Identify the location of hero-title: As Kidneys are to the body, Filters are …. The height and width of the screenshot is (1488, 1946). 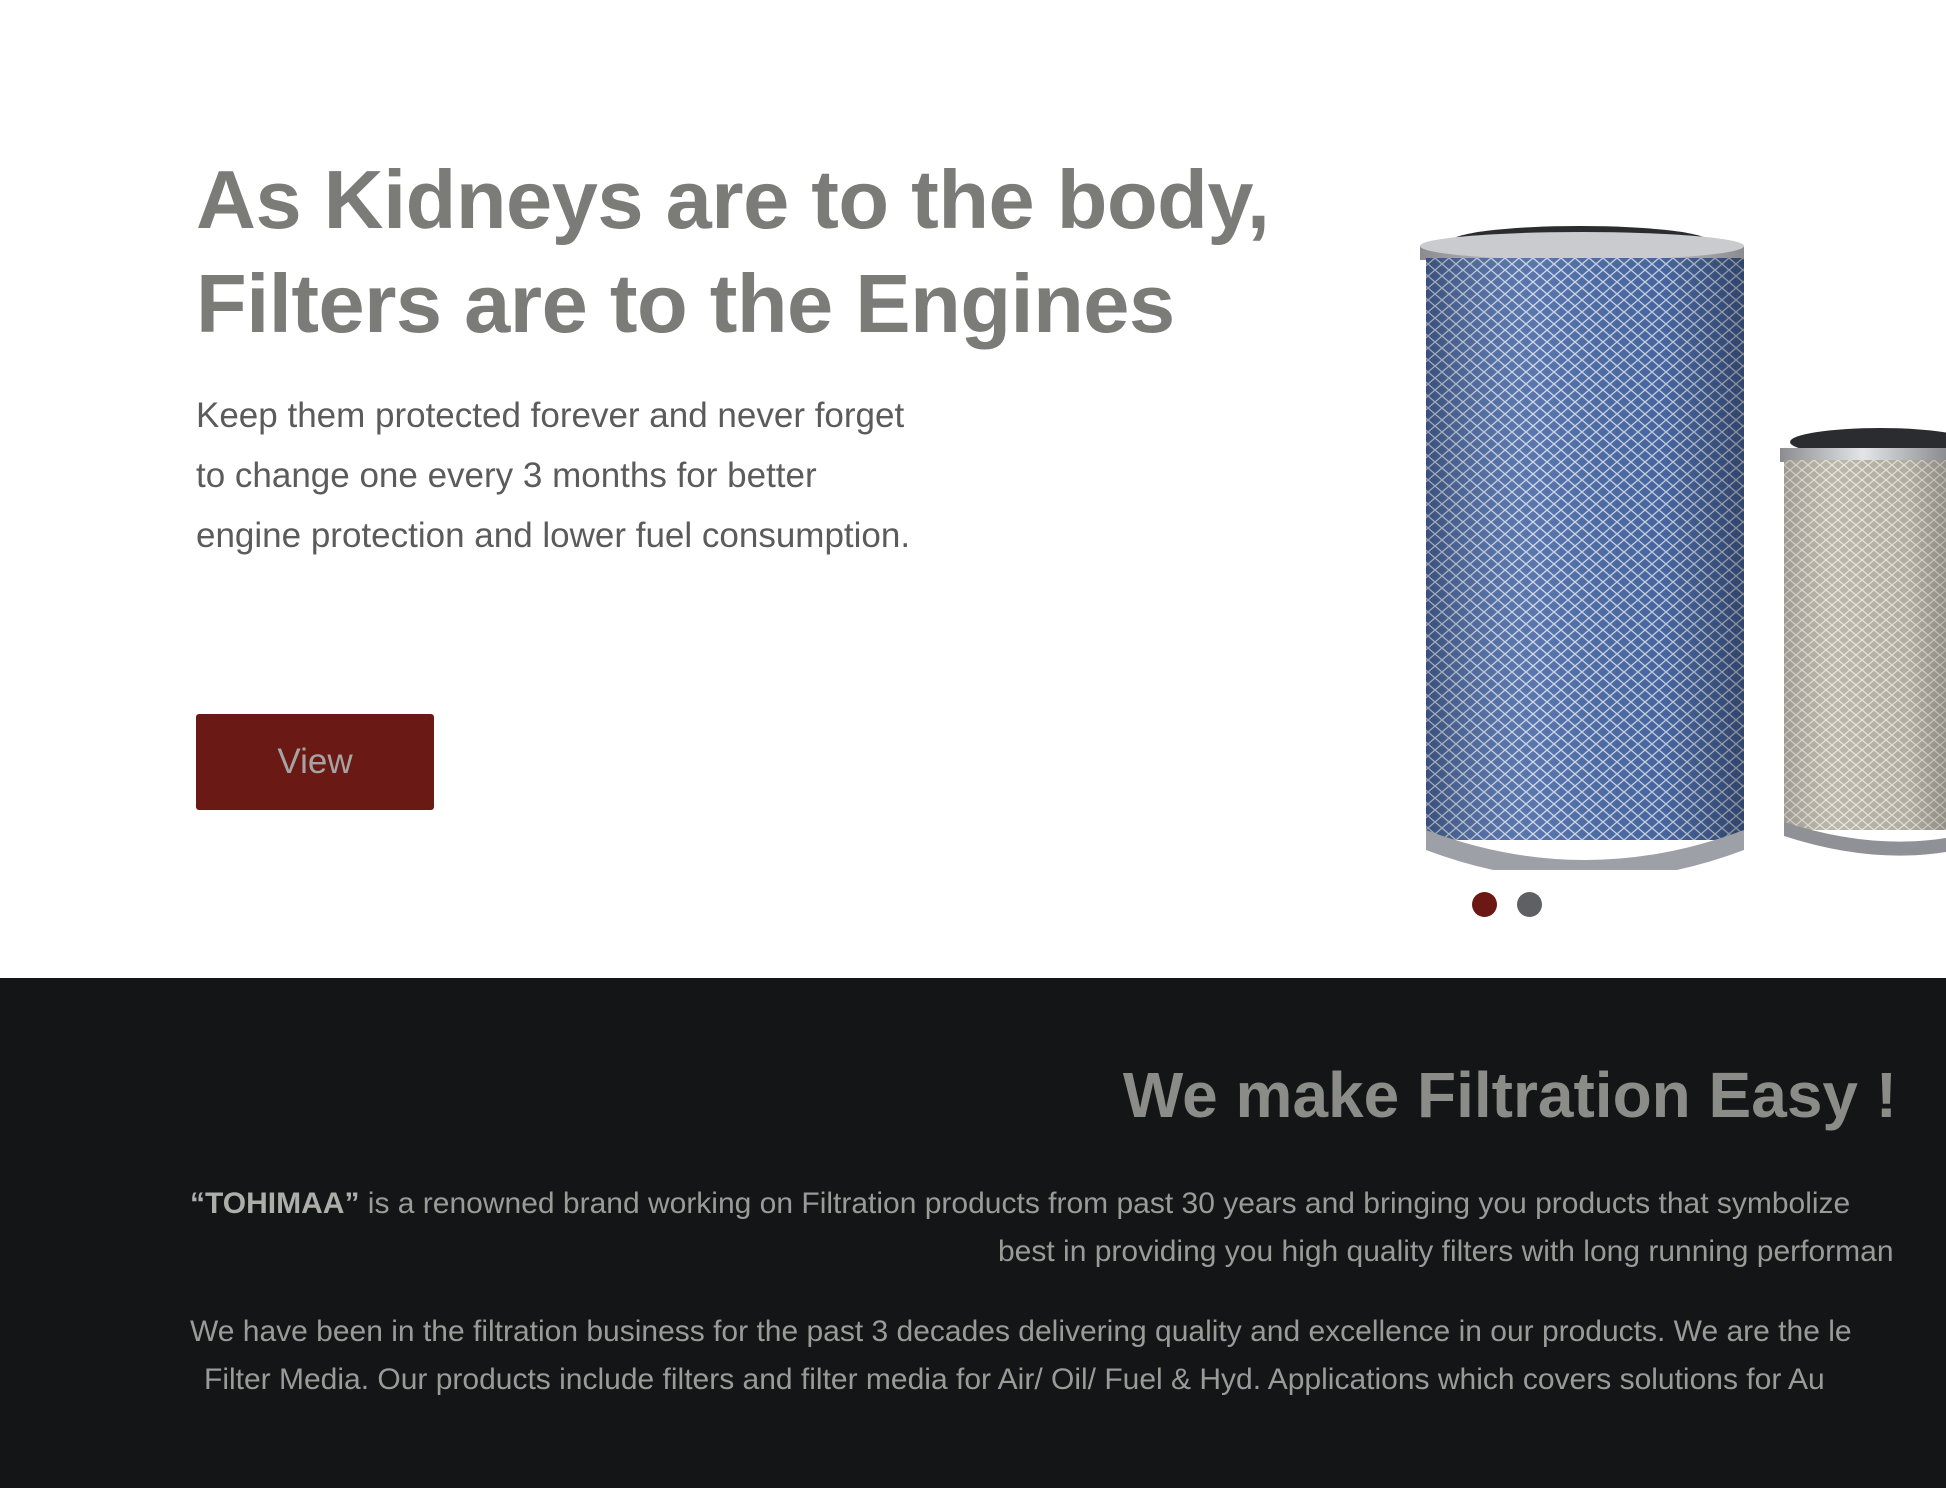
(733, 252).